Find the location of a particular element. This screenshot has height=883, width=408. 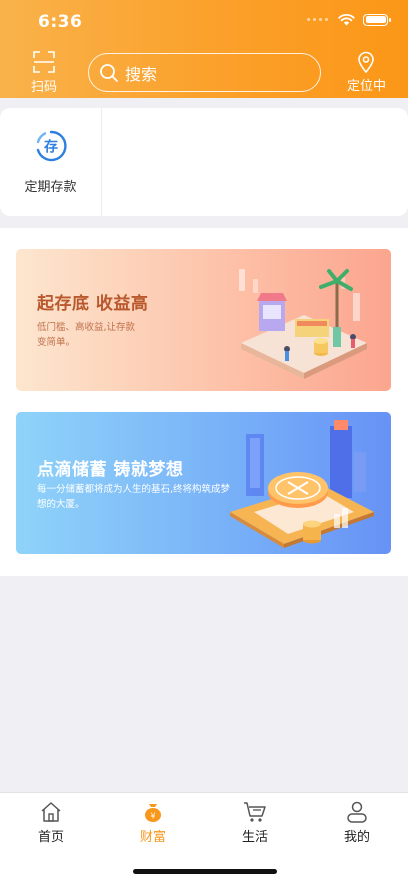

service-grid: 存 定期存款 is located at coordinates (204, 162).